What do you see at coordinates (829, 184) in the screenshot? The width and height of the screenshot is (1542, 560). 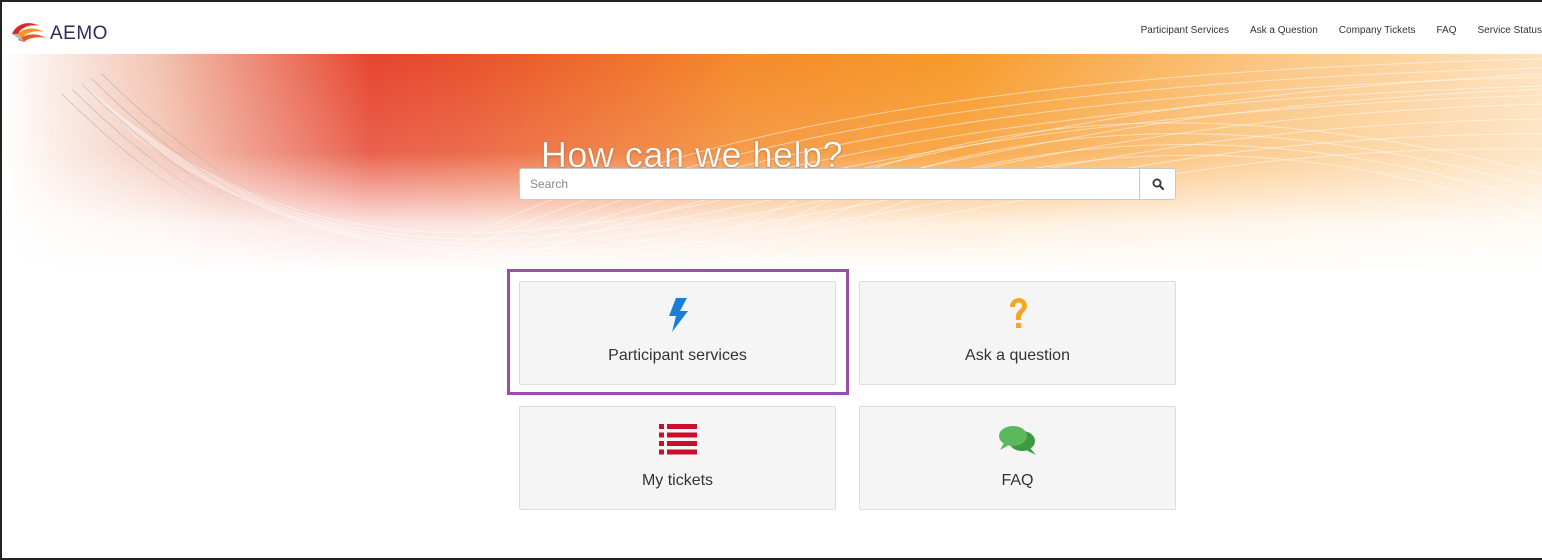 I see `search-input` at bounding box center [829, 184].